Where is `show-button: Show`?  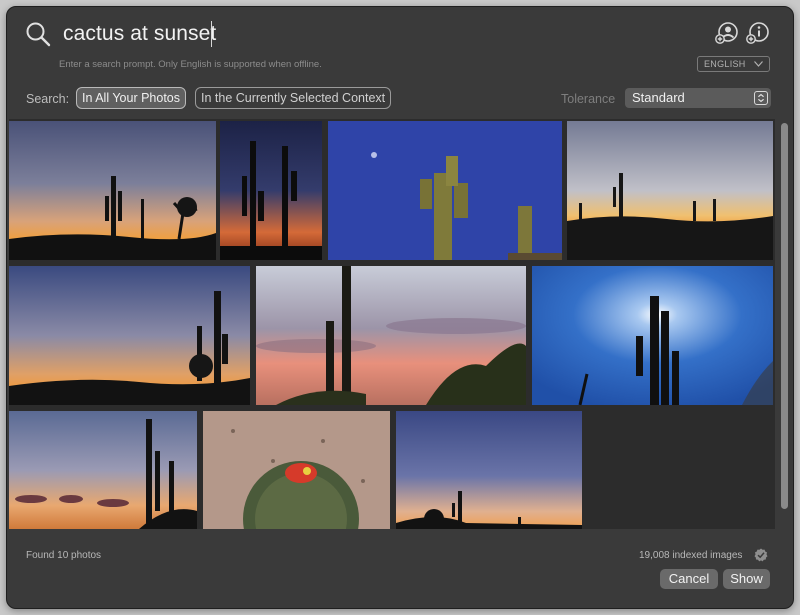 show-button: Show is located at coordinates (746, 579).